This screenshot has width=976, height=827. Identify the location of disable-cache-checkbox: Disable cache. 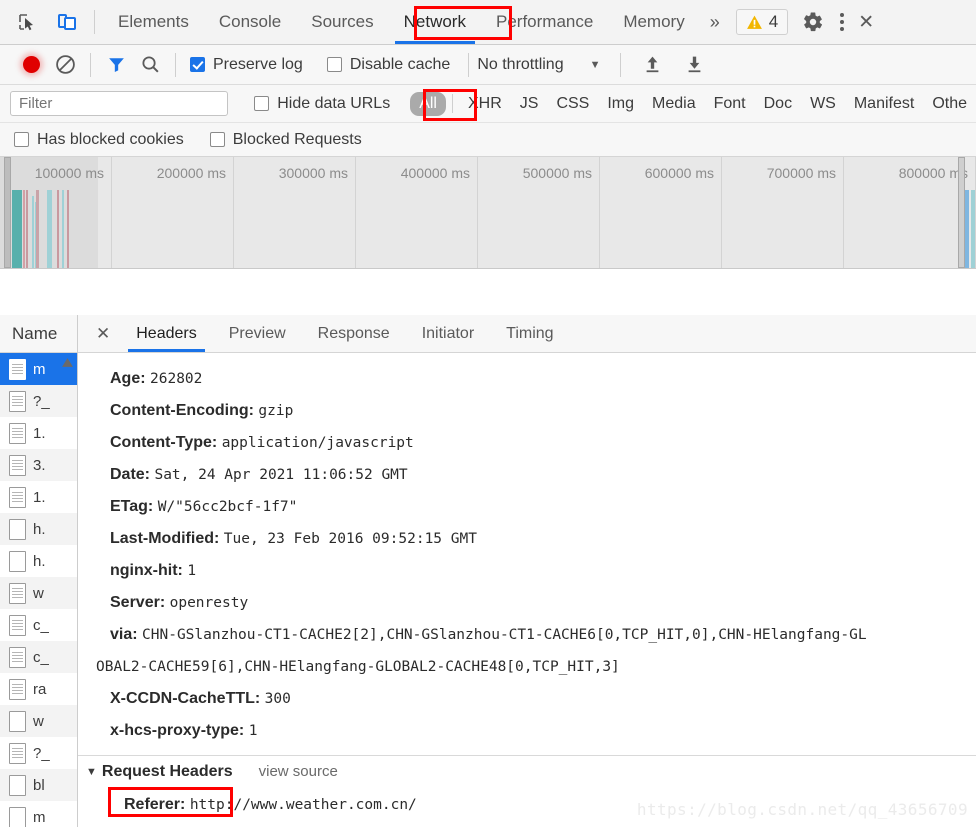
(388, 65).